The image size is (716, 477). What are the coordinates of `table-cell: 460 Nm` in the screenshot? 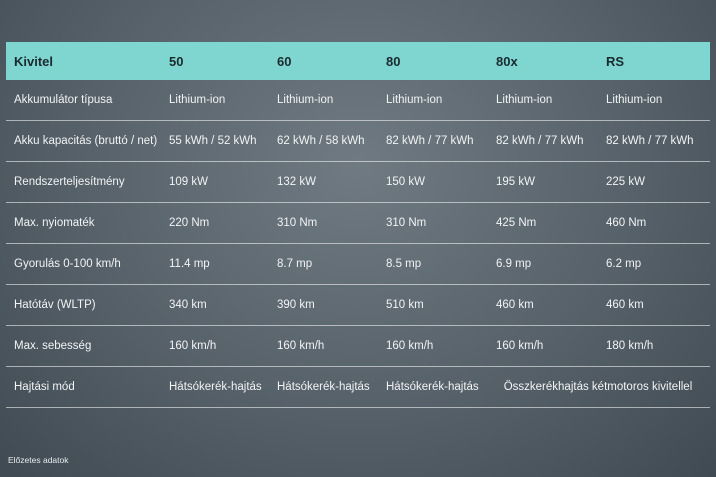 It's located at (626, 223).